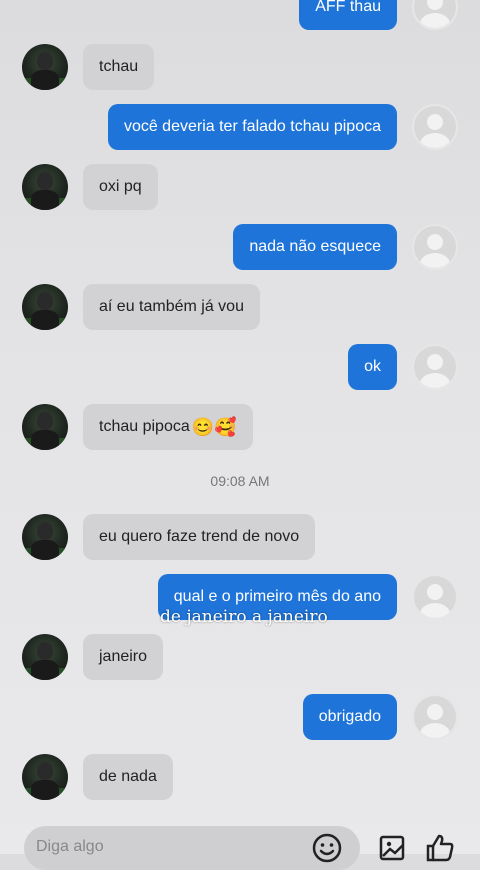 The width and height of the screenshot is (480, 870). I want to click on message-text: ok, so click(372, 366).